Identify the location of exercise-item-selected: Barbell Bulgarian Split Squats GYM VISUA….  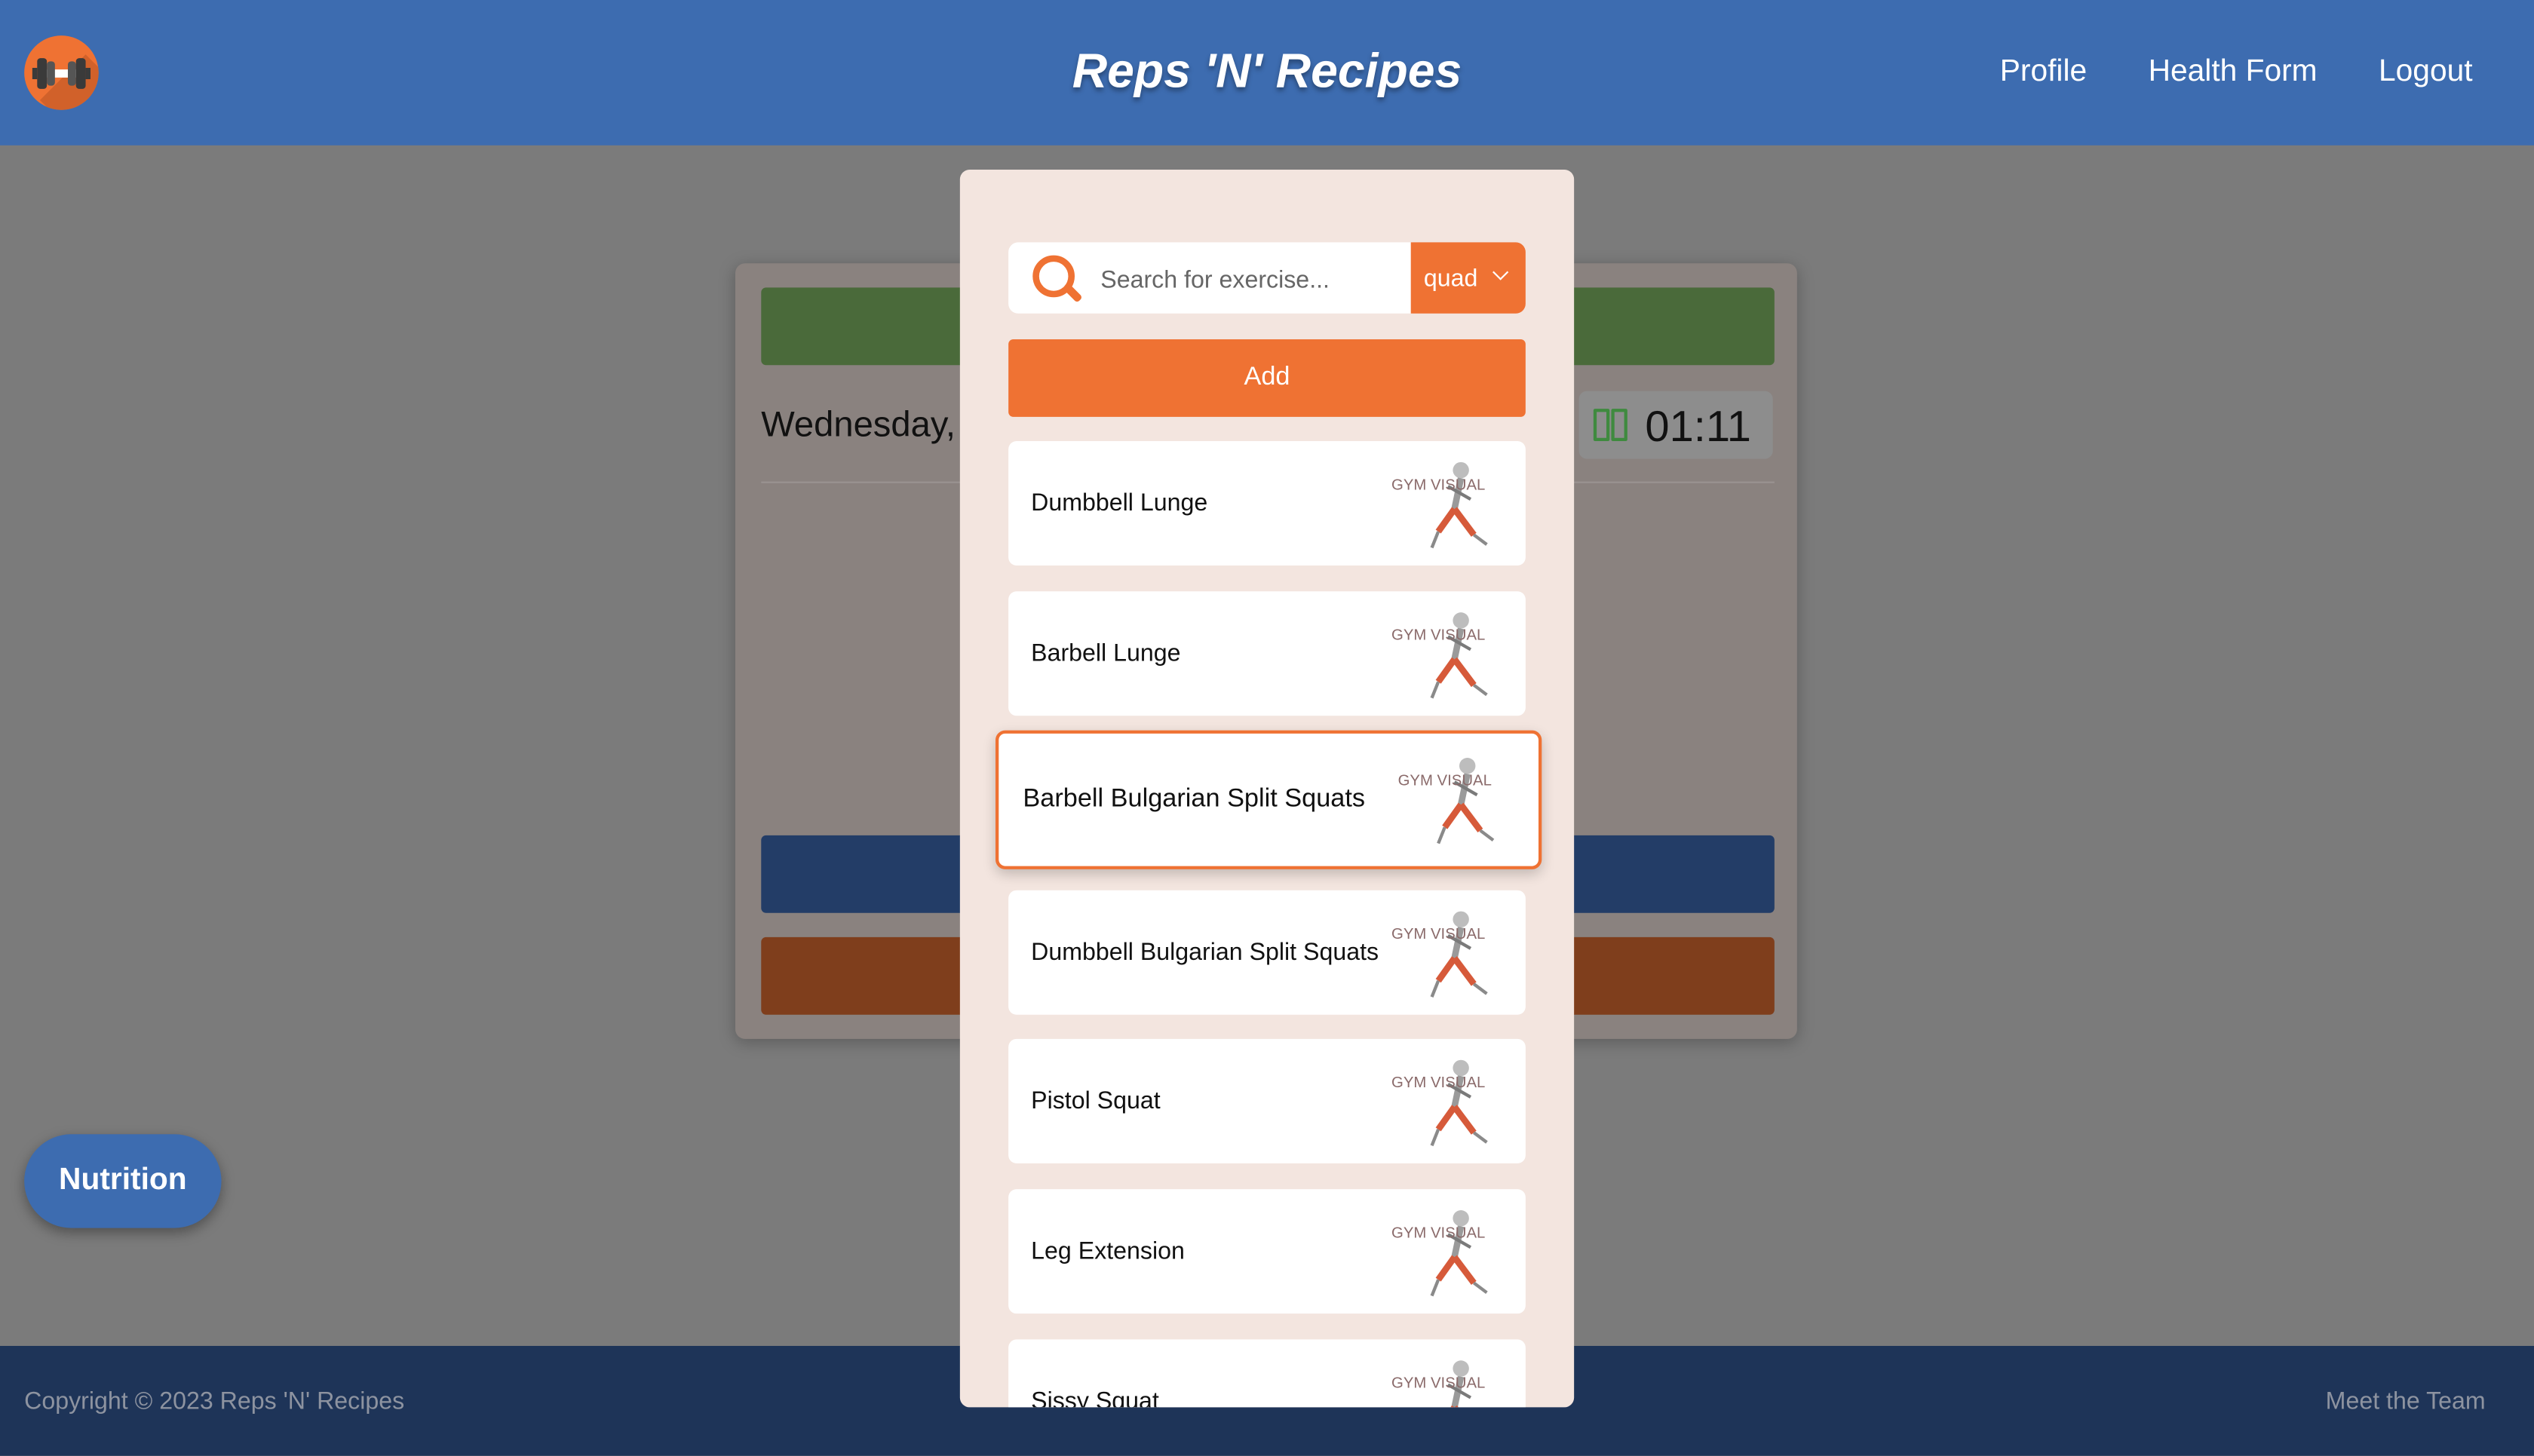
(1269, 799).